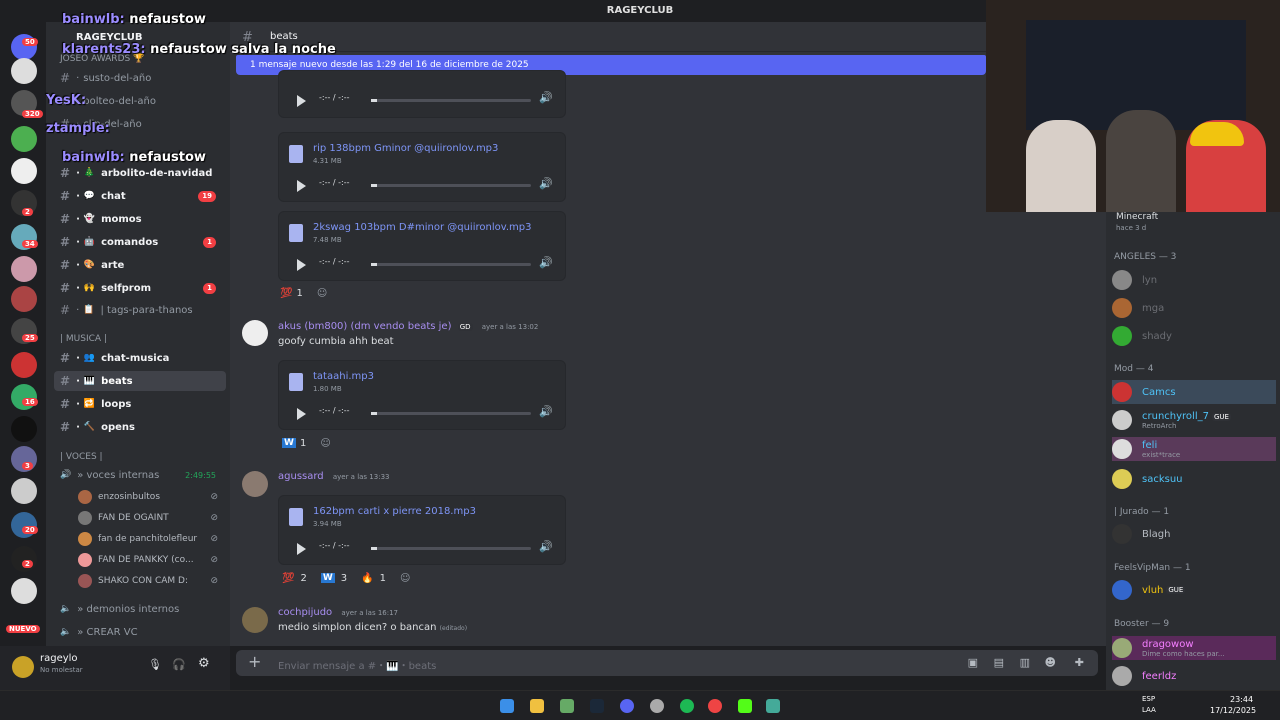 The image size is (1280, 720). I want to click on folder-icon, so click(537, 706).